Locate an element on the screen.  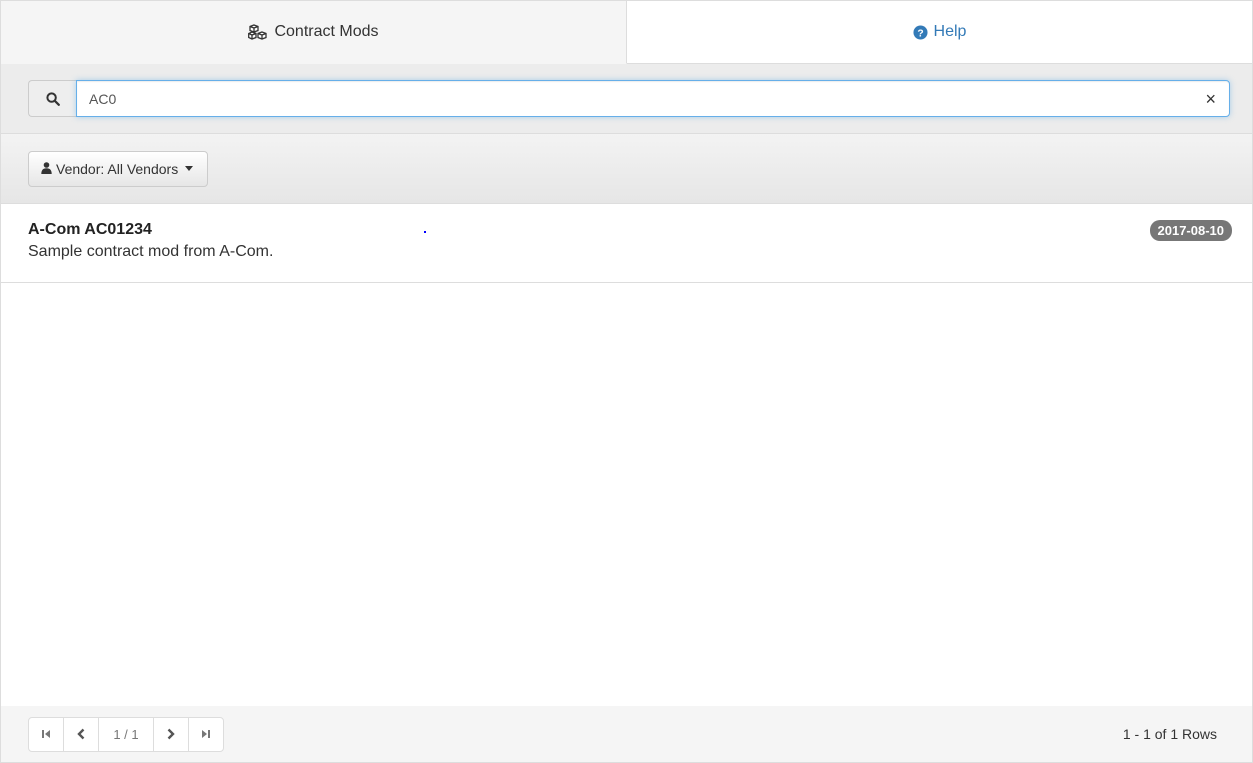
rows-info: 1 - 1 of 1 Rows is located at coordinates (1169, 734).